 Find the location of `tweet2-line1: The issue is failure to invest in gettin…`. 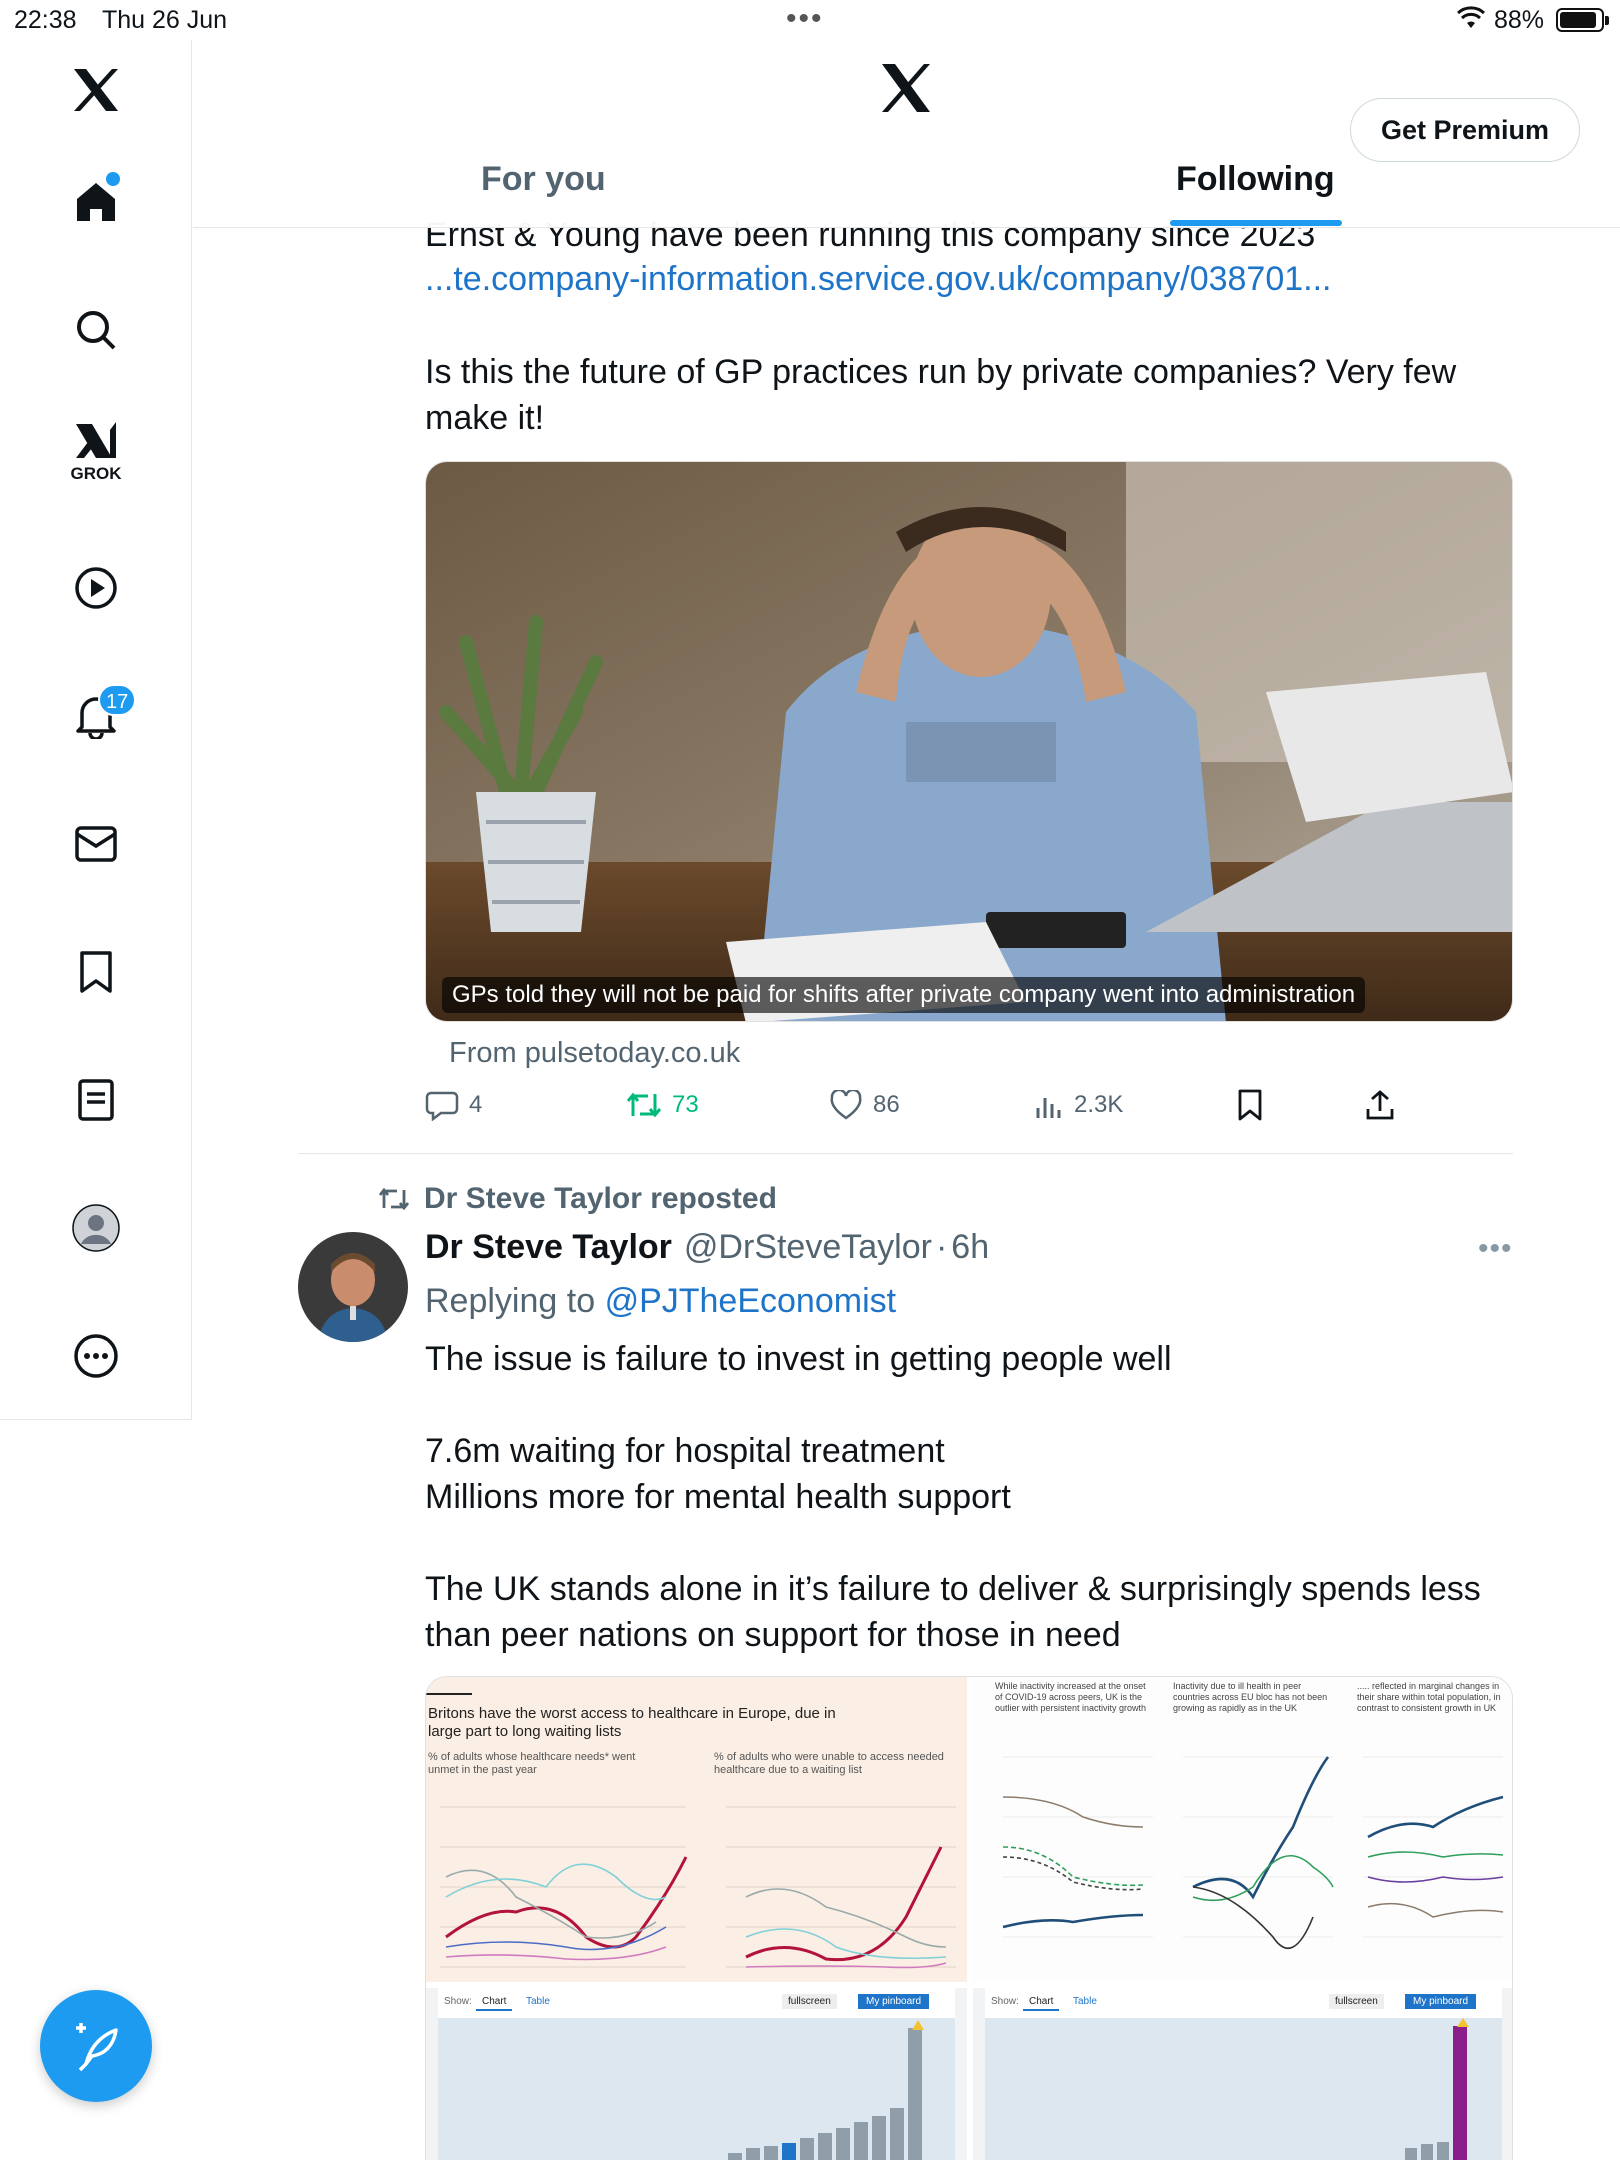

tweet2-line1: The issue is failure to invest in gettin… is located at coordinates (798, 1359).